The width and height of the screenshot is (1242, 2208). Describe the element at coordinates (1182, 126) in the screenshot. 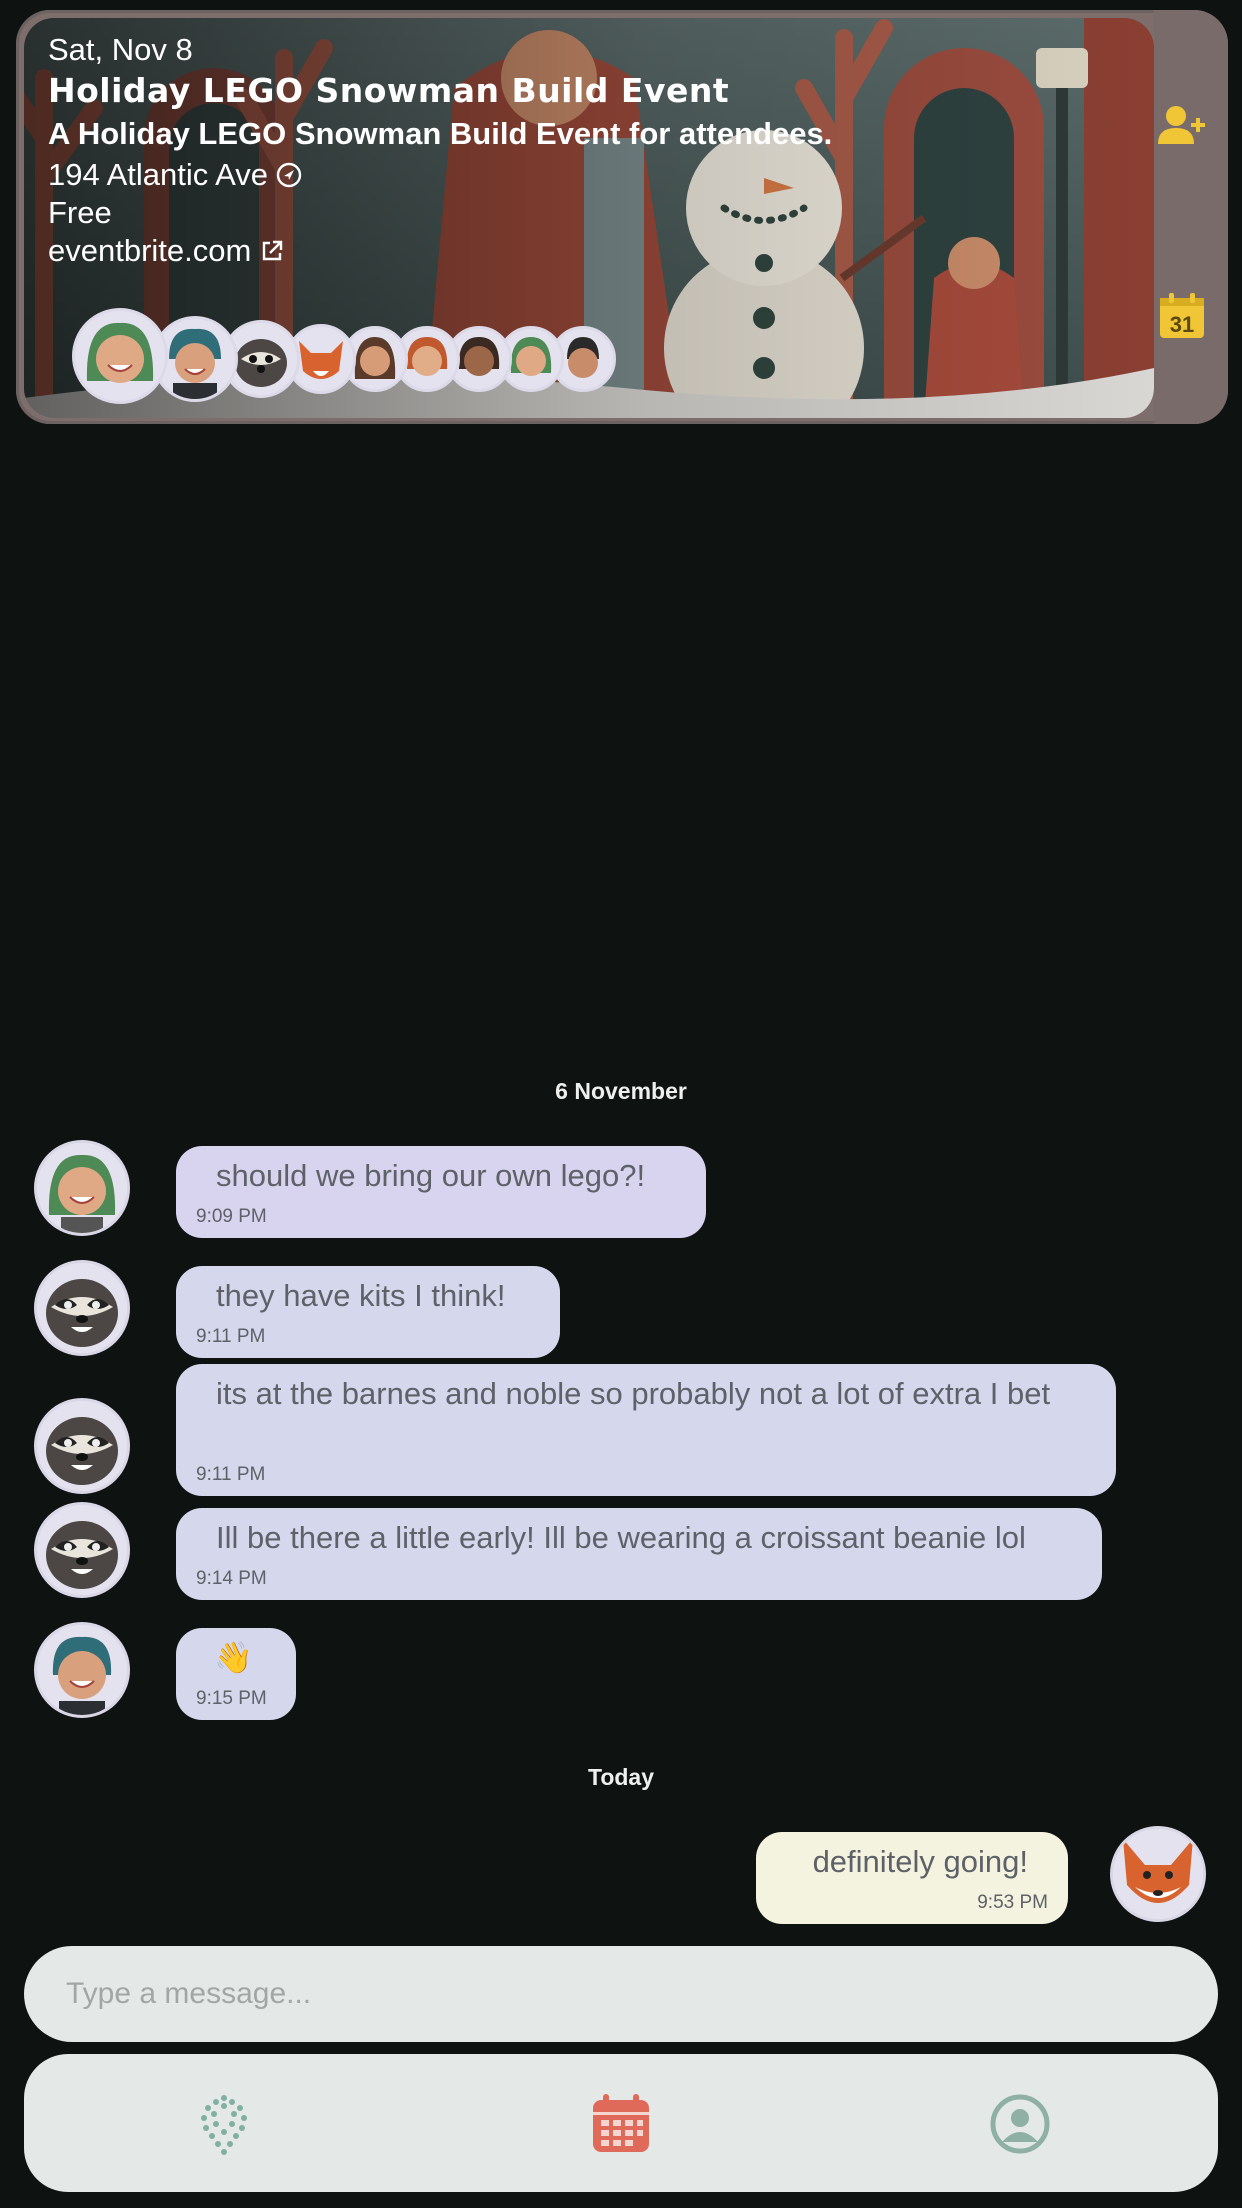

I see `add-person-icon` at that location.